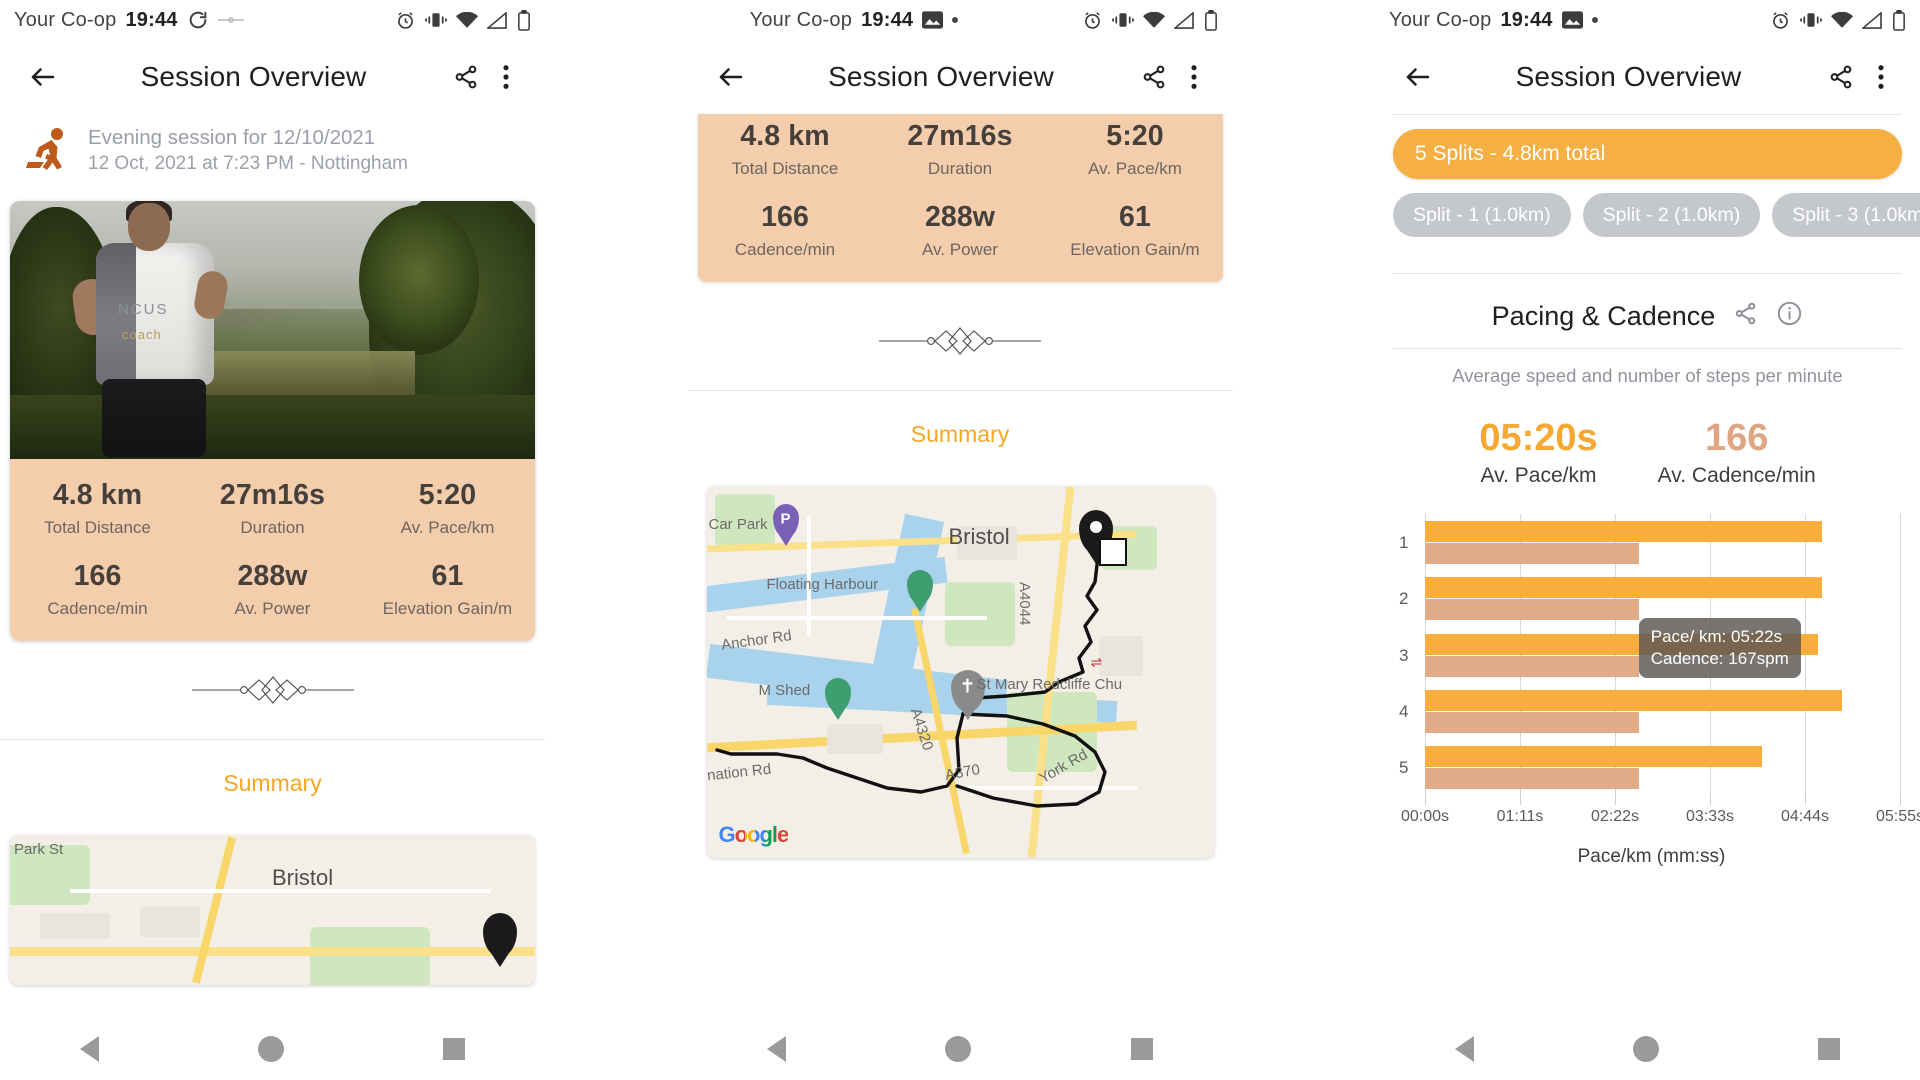 The image size is (1920, 1080). I want to click on stat-value: 27m16s, so click(272, 495).